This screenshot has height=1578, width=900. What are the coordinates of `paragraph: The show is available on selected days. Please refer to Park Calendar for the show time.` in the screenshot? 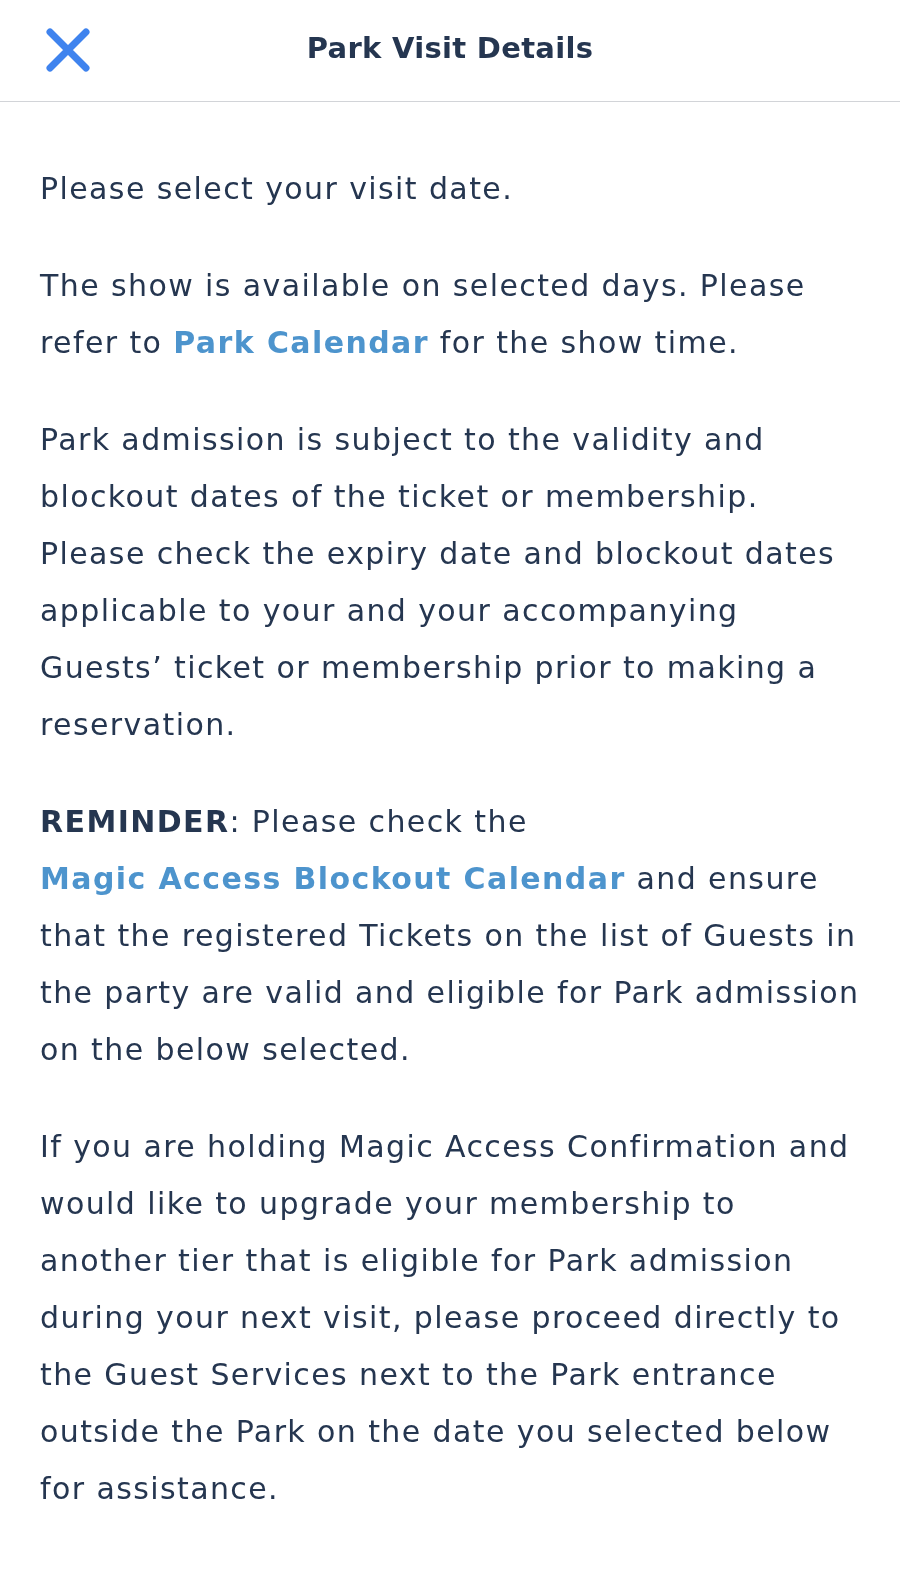 It's located at (423, 314).